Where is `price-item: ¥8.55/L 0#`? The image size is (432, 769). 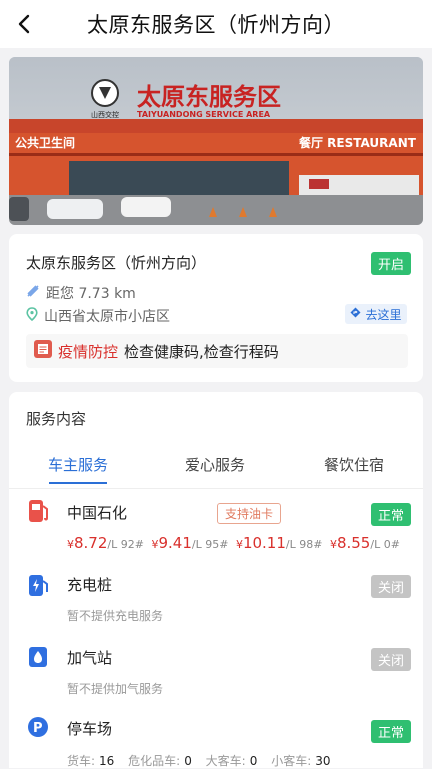 price-item: ¥8.55/L 0# is located at coordinates (364, 543).